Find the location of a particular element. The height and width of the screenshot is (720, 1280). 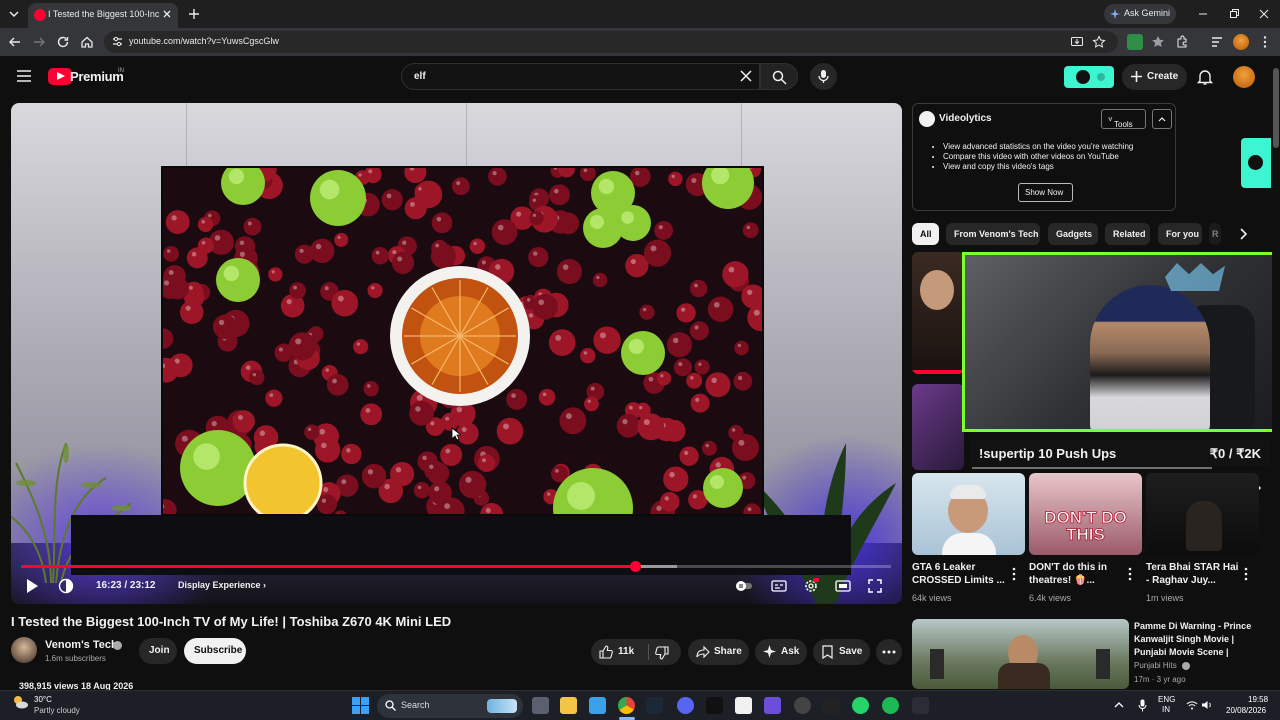

profile-avatar is located at coordinates (1241, 42).